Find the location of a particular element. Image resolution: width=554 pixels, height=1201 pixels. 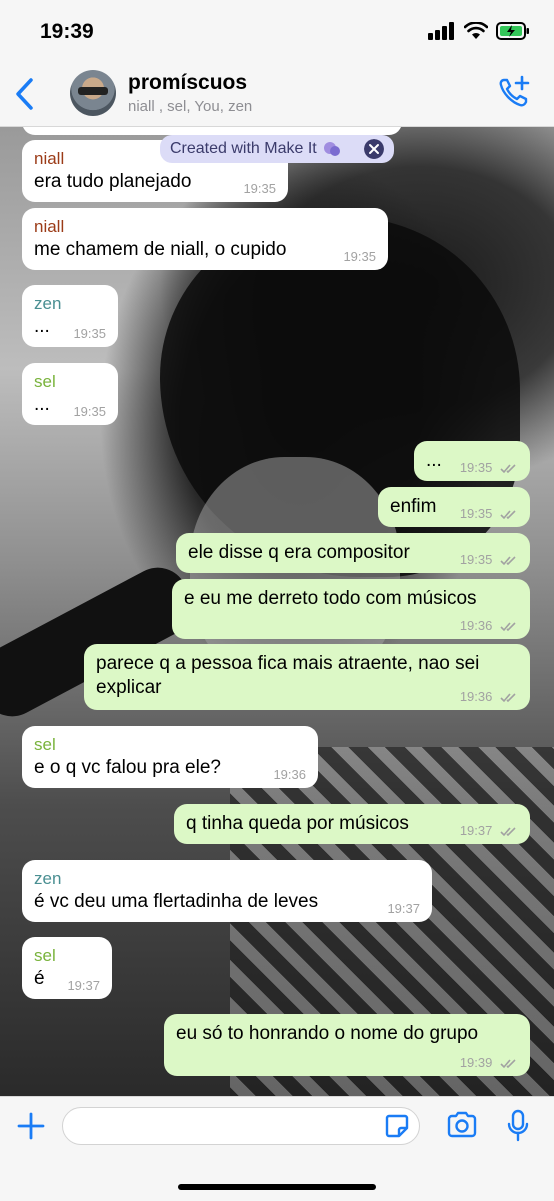

message-text: é is located at coordinates (39, 978).